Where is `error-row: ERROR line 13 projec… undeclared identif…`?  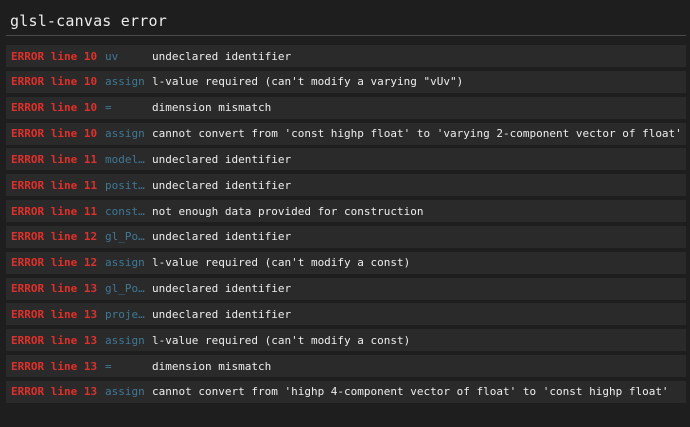 error-row: ERROR line 13 projec… undeclared identif… is located at coordinates (346, 314).